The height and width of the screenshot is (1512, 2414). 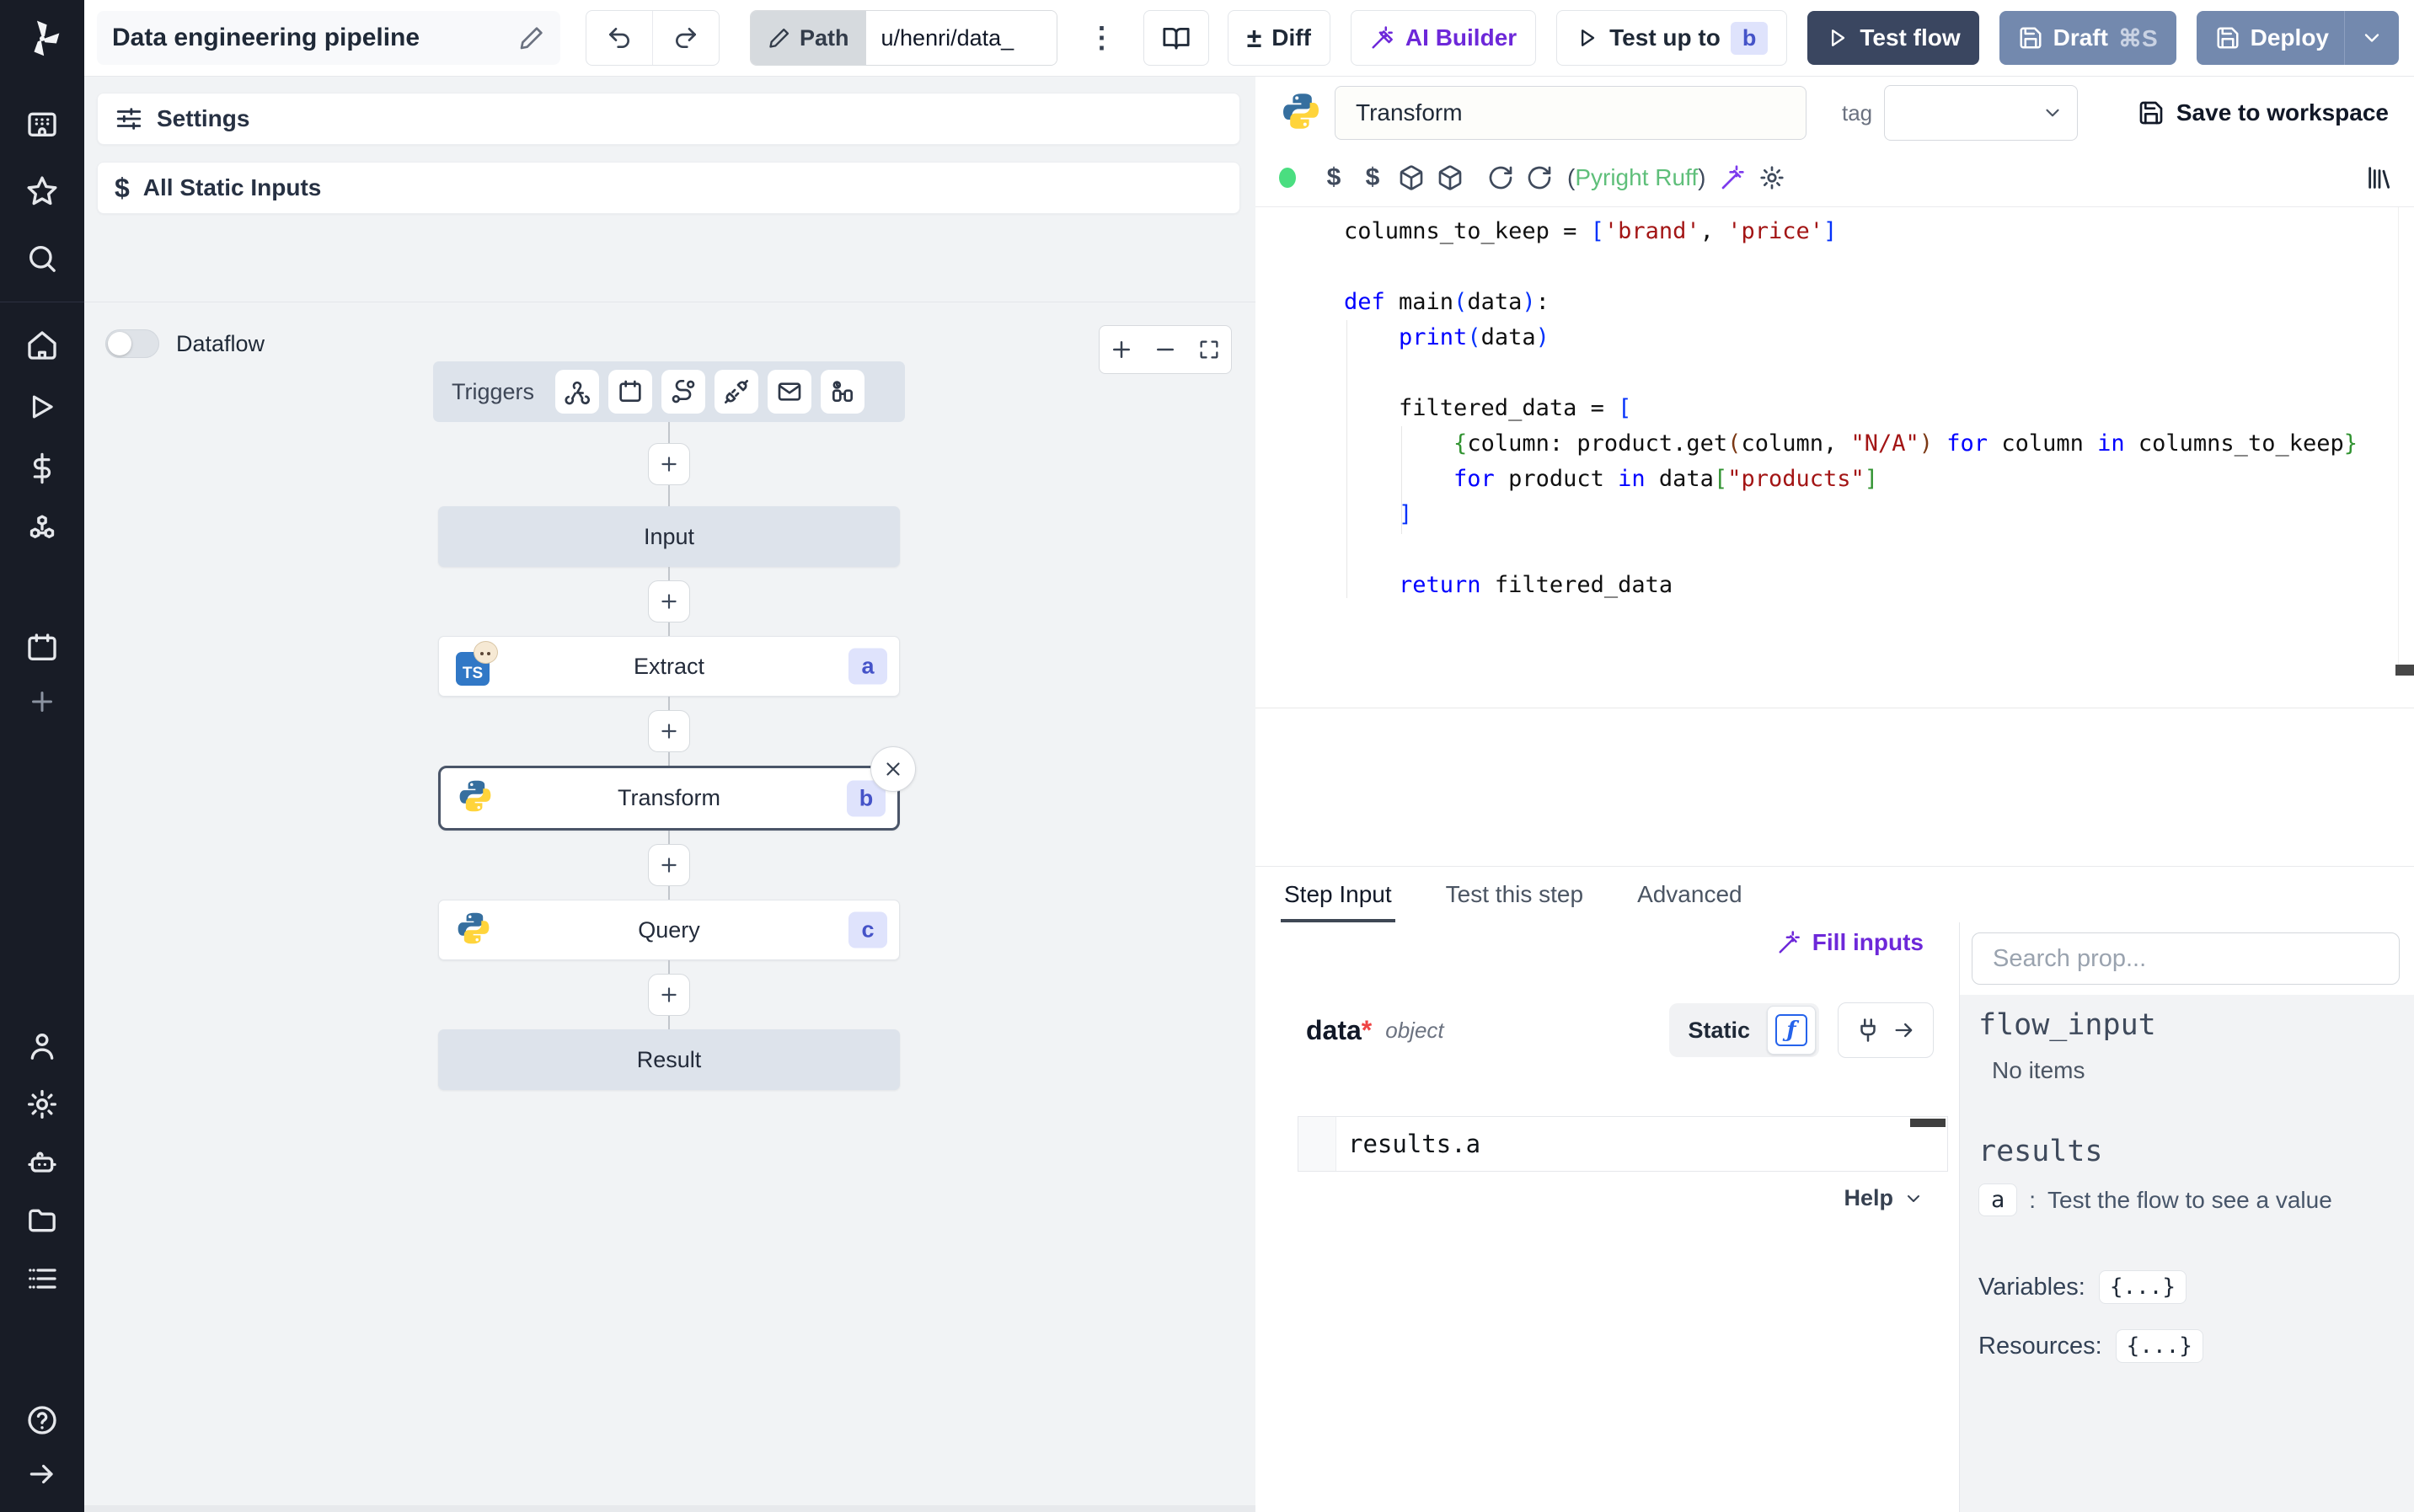 I want to click on search-prop-input, so click(x=2186, y=958).